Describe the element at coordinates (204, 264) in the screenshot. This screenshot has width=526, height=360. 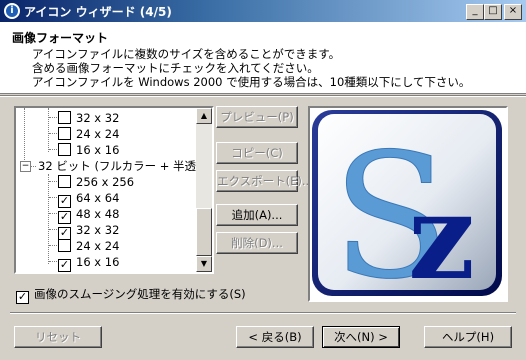
I see `scroll-down-icon: ▼` at that location.